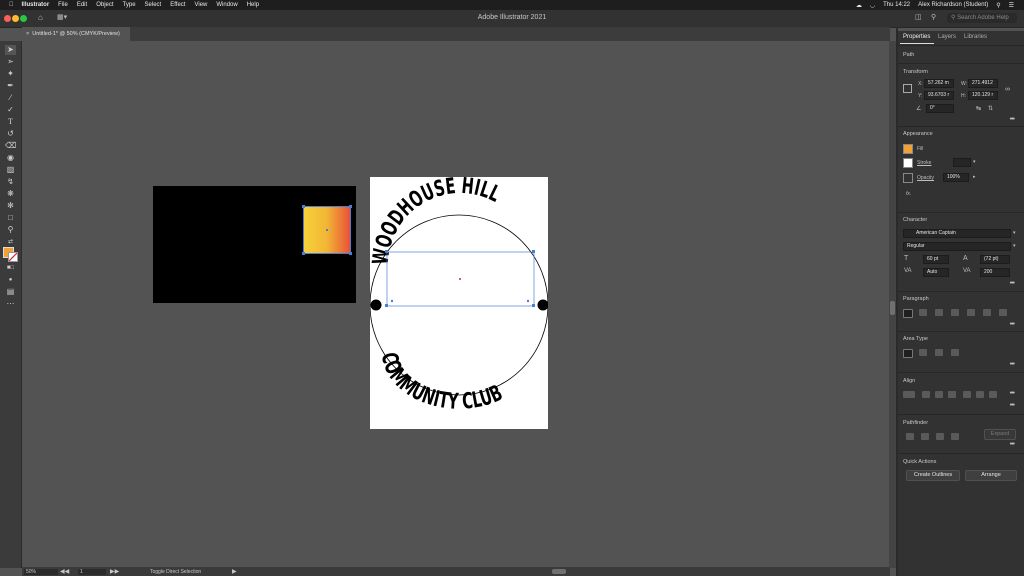 The image size is (1024, 576). Describe the element at coordinates (923, 312) in the screenshot. I see `align-center-icon` at that location.